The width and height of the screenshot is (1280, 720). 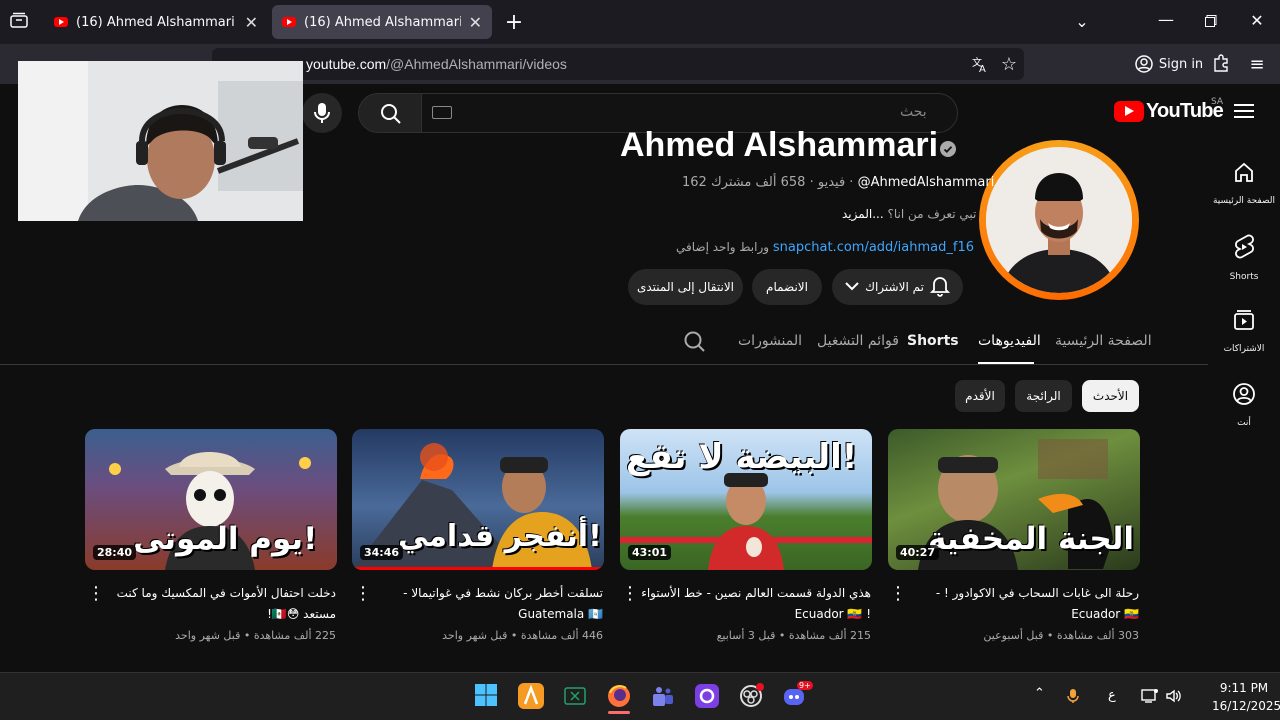 I want to click on sign-in-button: Sign in, so click(x=1169, y=64).